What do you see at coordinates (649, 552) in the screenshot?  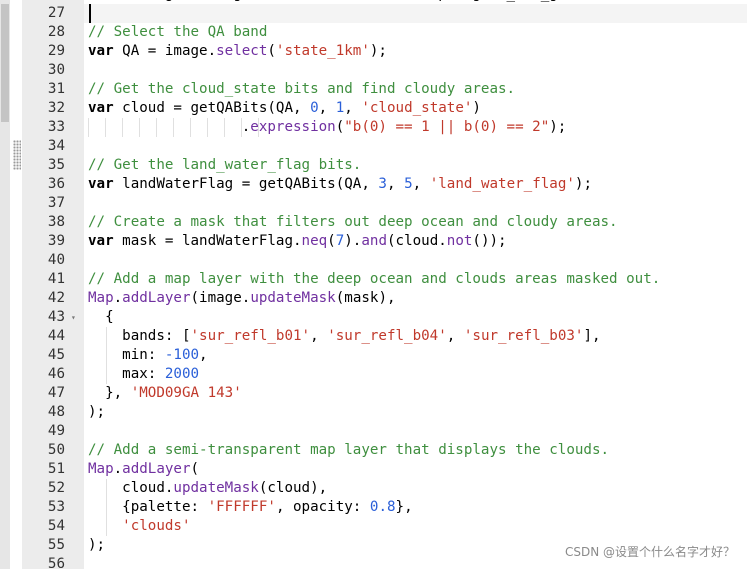 I see `watermark: CSDN @设置个什么名字才好？` at bounding box center [649, 552].